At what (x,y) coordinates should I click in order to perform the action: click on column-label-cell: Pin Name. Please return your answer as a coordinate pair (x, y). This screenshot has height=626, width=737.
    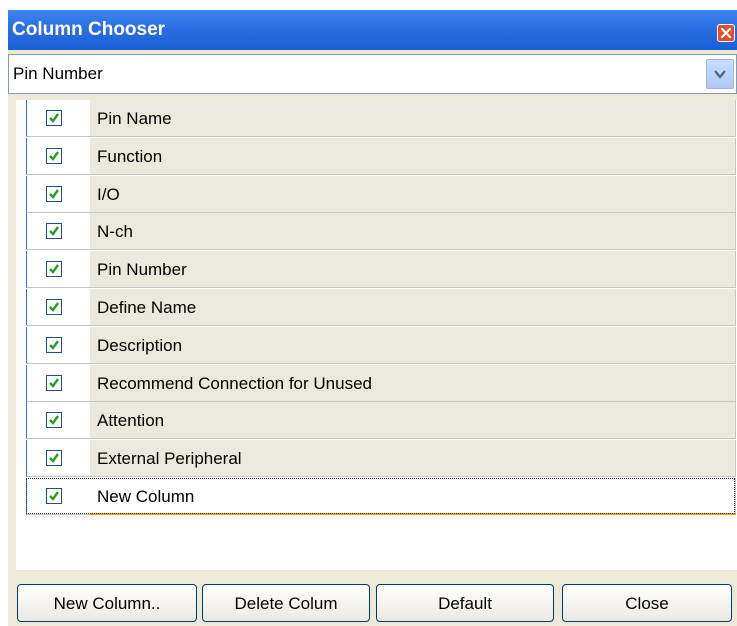
    Looking at the image, I should click on (413, 118).